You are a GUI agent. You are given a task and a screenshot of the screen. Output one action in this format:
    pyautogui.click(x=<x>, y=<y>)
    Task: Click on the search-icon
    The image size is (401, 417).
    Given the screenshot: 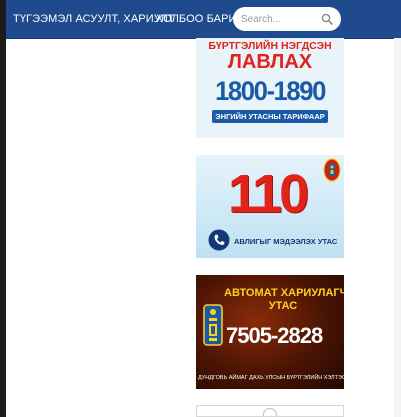 What is the action you would take?
    pyautogui.click(x=327, y=19)
    